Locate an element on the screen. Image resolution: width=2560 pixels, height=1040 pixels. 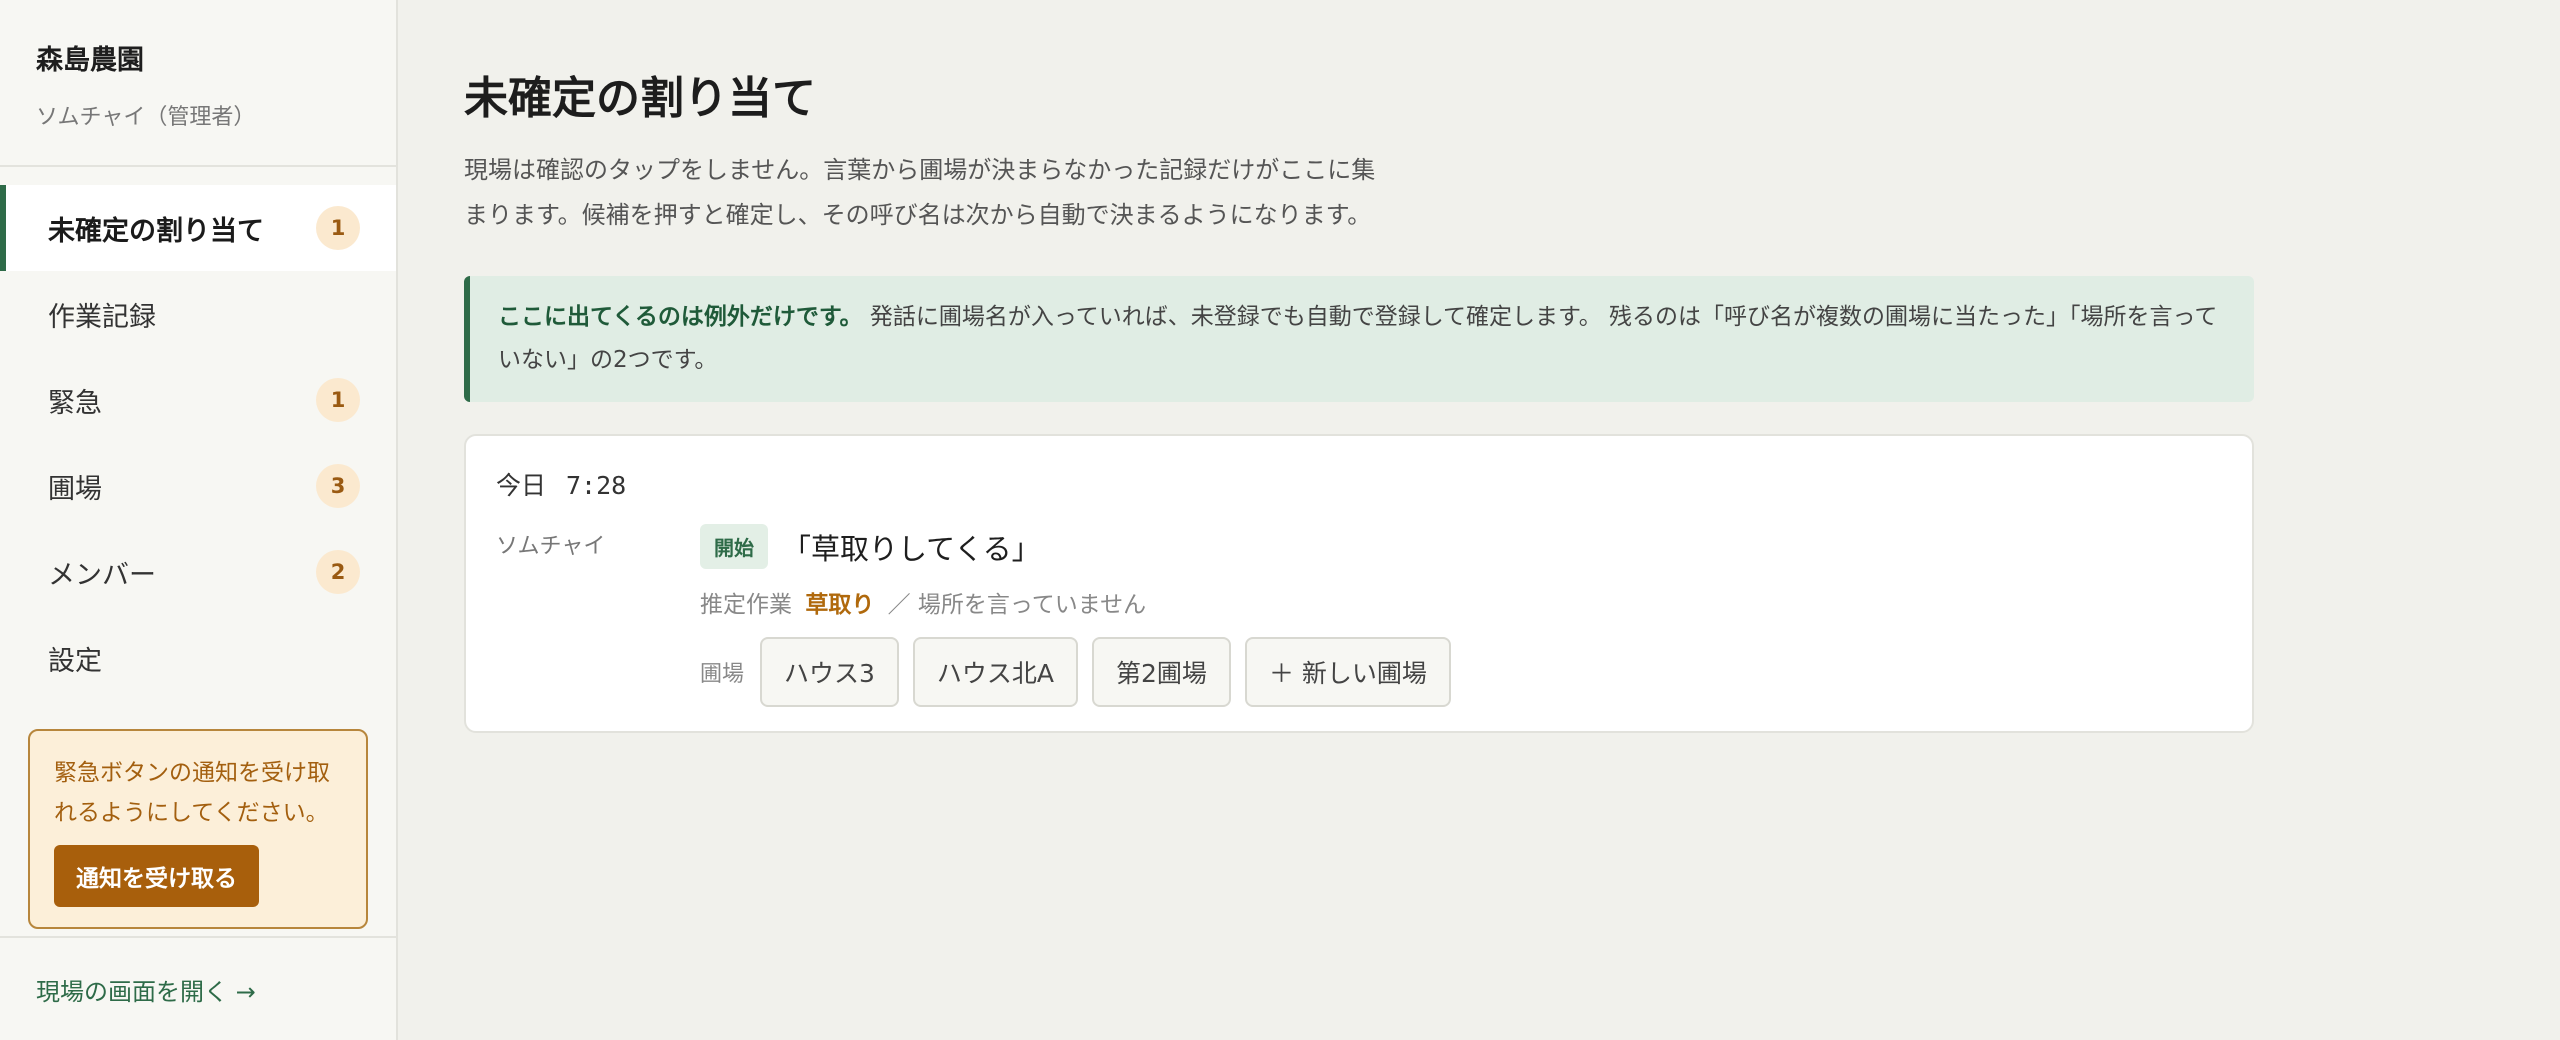
record-type-tag: 開始 is located at coordinates (734, 546).